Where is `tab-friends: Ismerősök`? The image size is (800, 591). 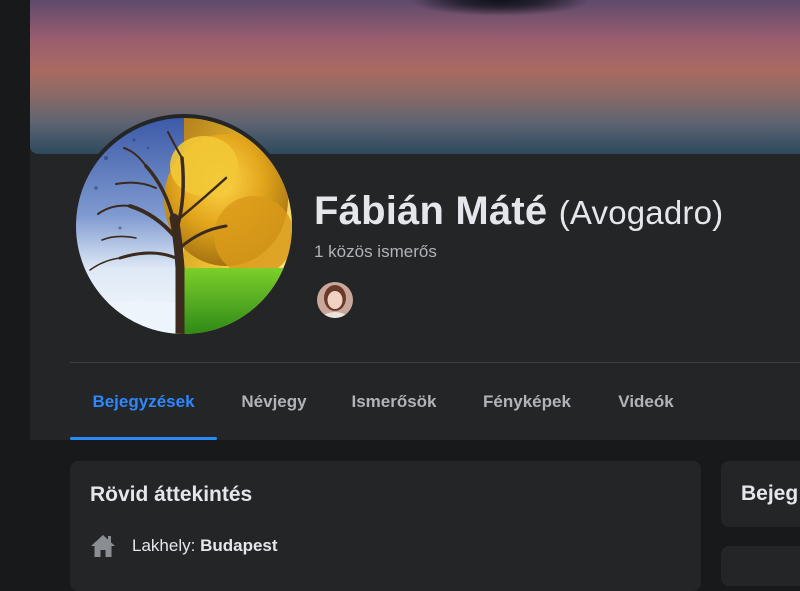
tab-friends: Ismerősök is located at coordinates (394, 402).